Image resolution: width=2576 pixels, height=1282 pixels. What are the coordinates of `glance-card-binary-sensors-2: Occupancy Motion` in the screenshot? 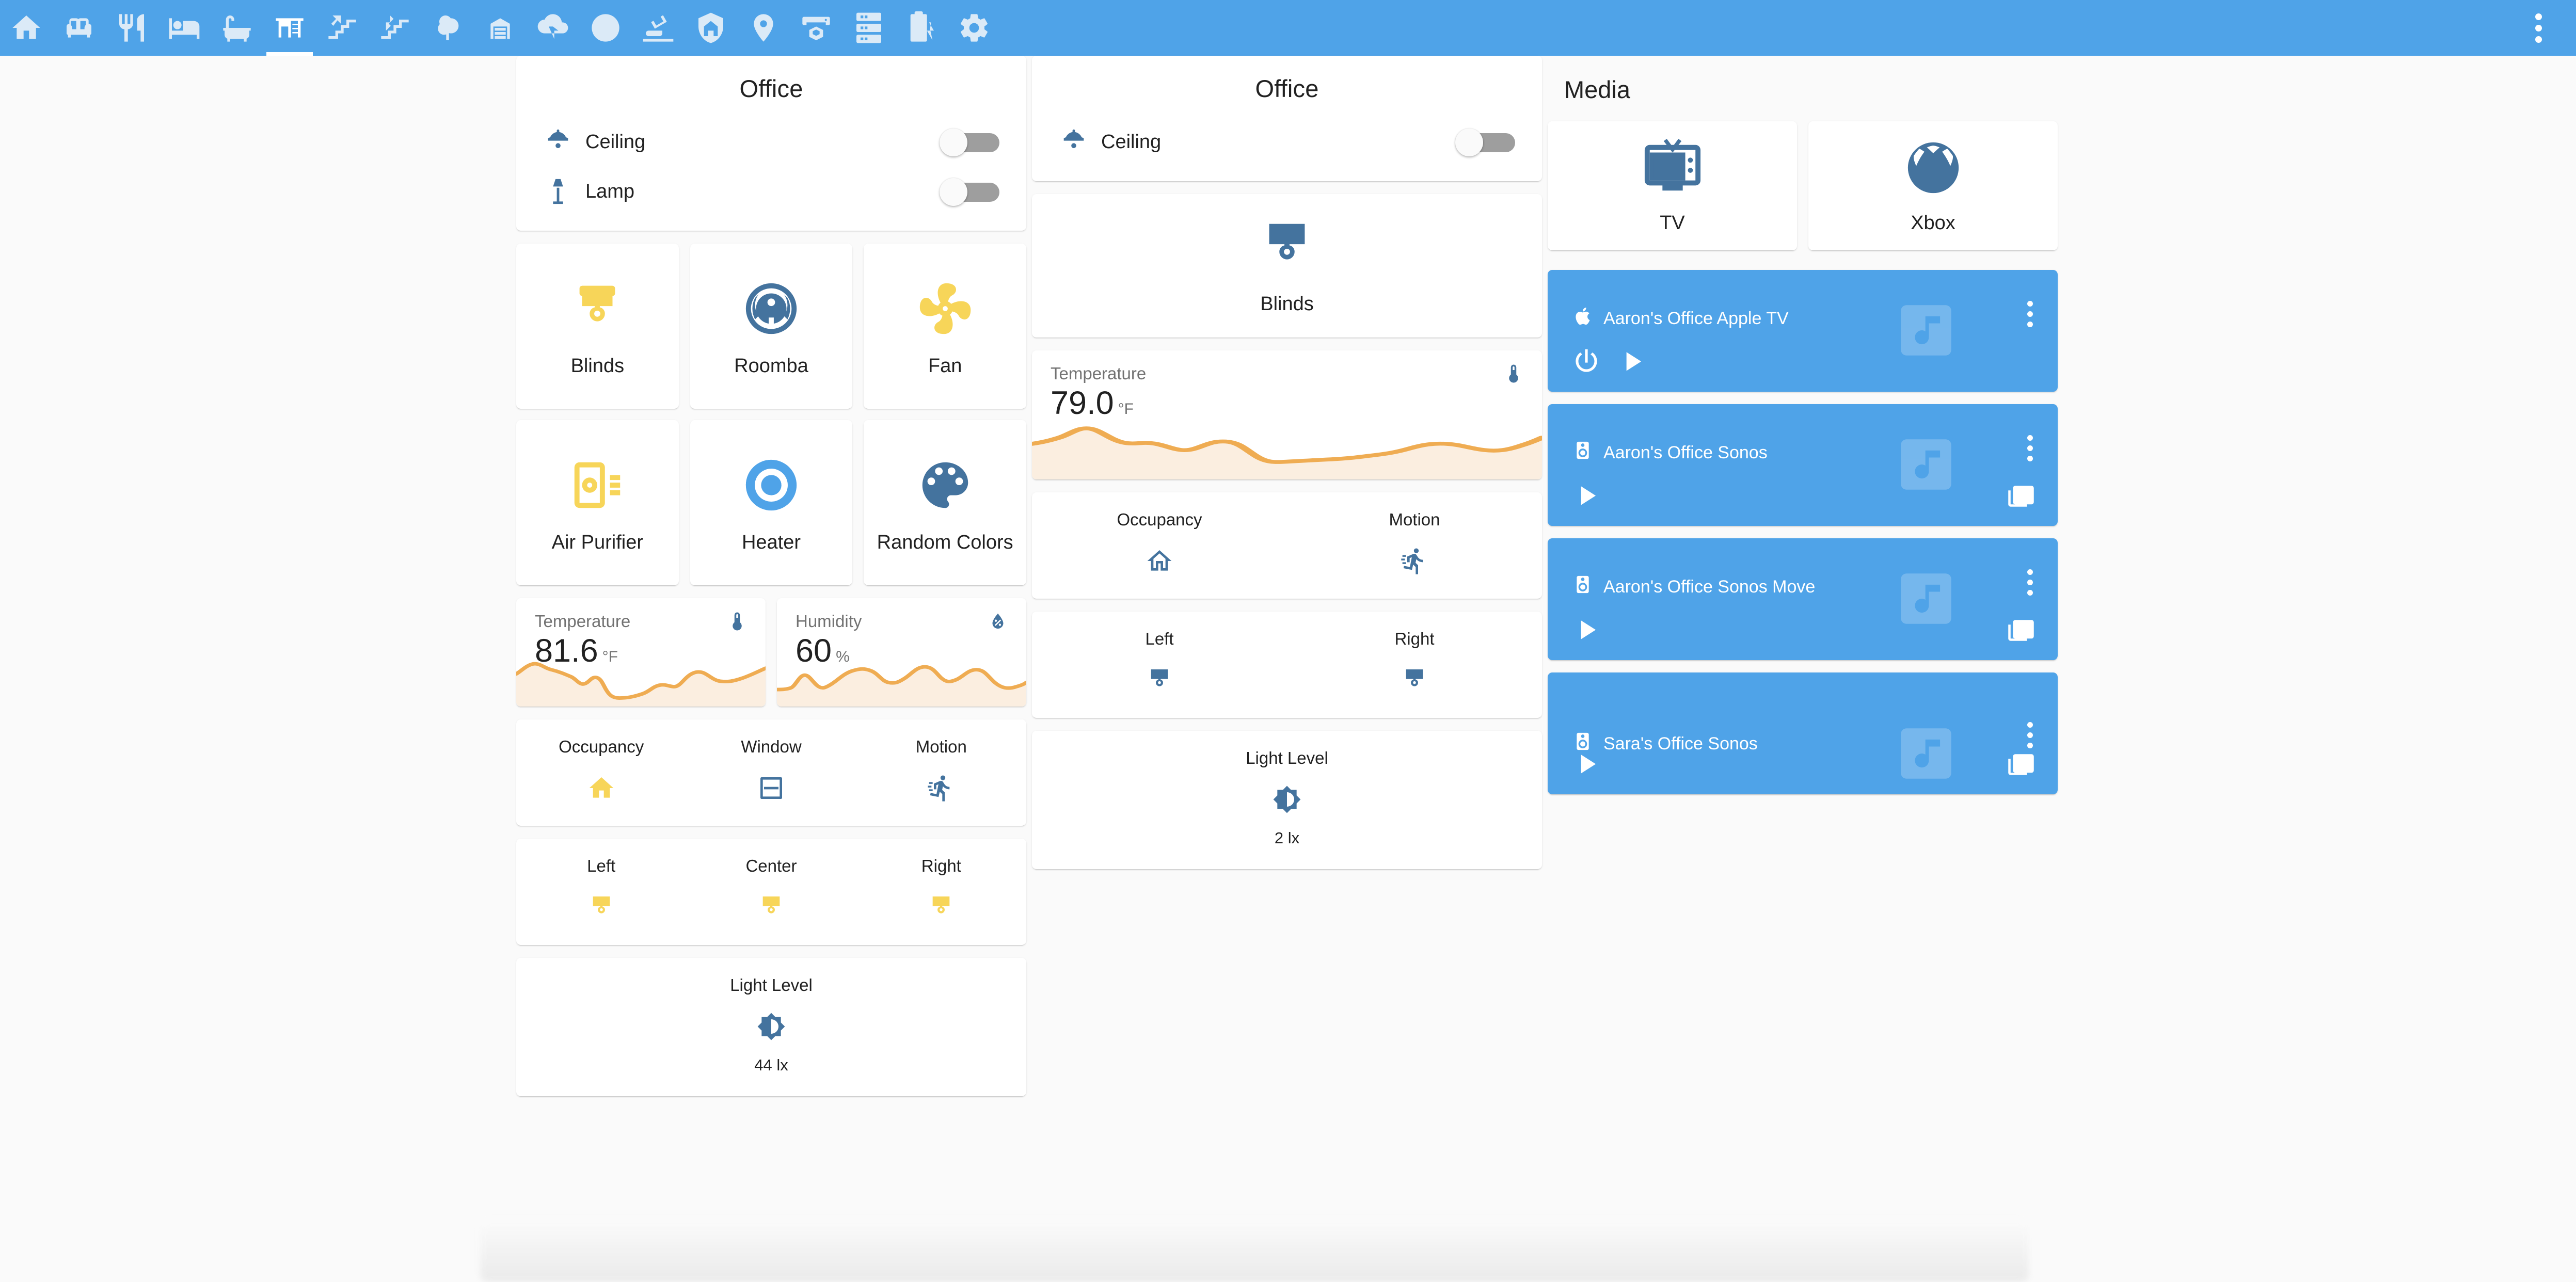 It's located at (1287, 545).